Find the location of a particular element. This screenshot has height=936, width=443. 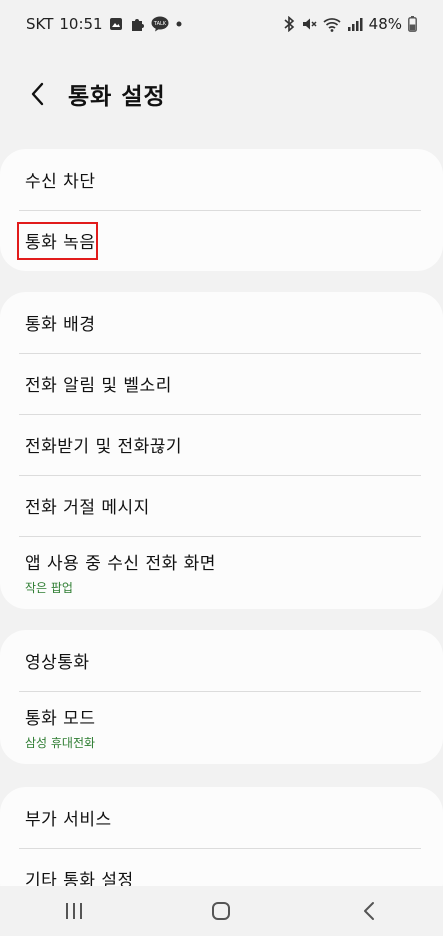

call-mode-item: 통화 모드 삼성 휴대전화 is located at coordinates (221, 727).